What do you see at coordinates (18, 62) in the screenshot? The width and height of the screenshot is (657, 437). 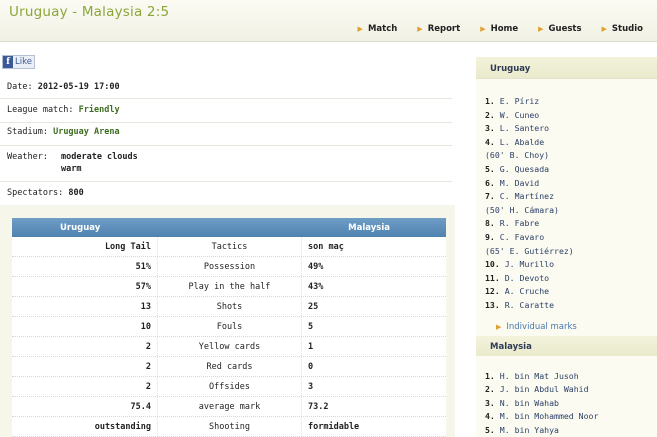 I see `facebook-like-button: f Like` at bounding box center [18, 62].